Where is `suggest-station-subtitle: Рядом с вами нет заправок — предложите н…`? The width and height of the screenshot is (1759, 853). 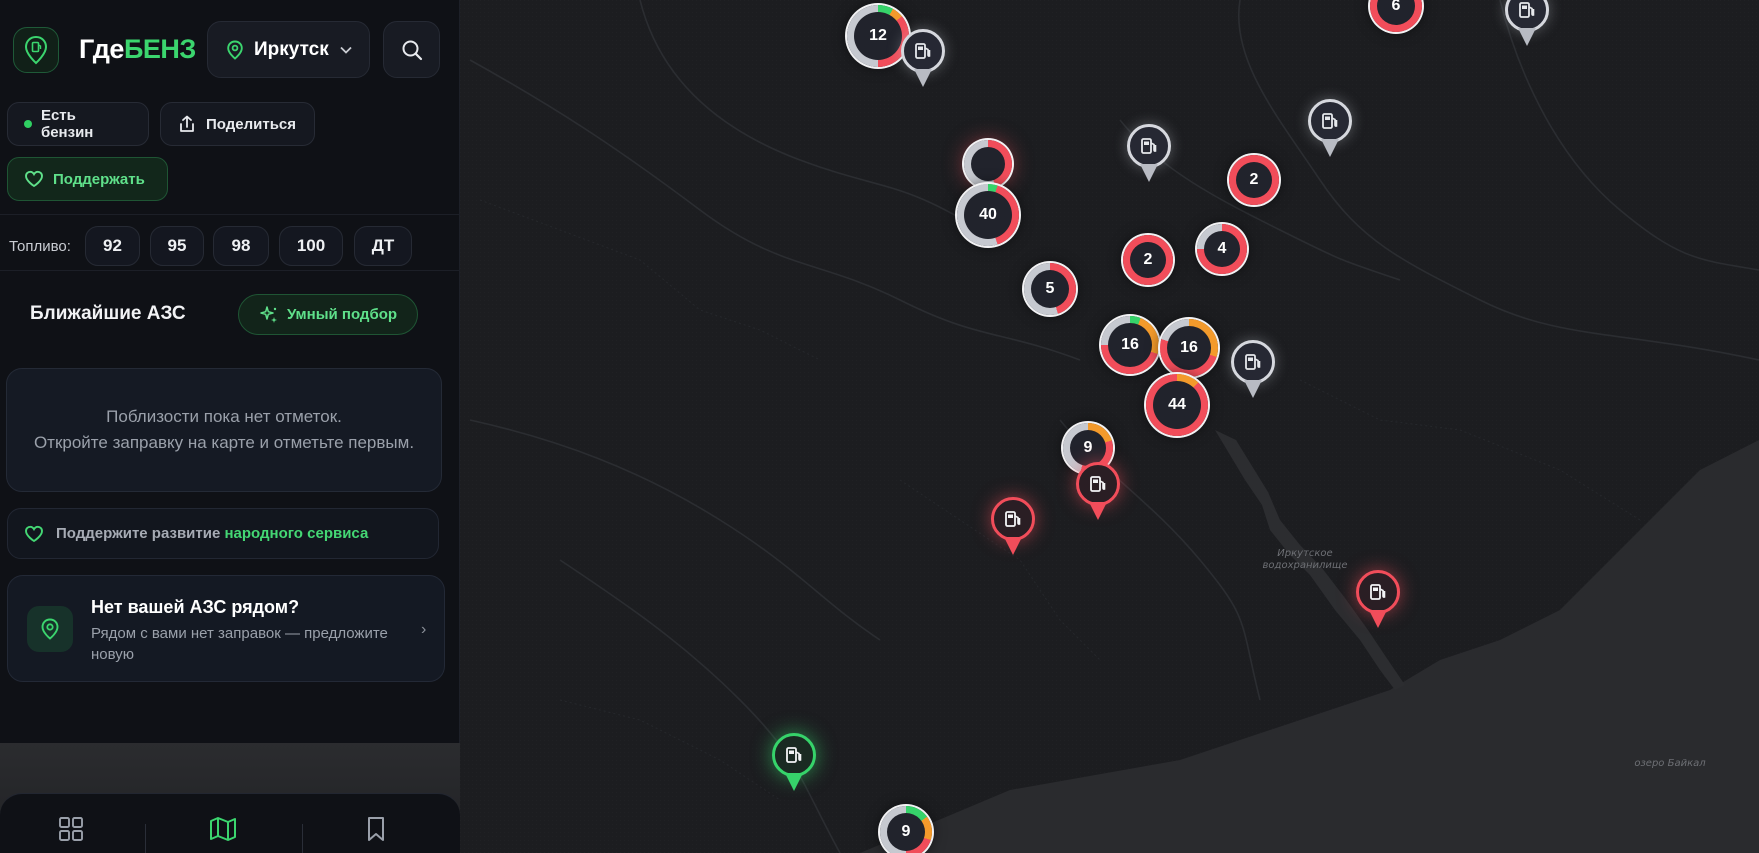
suggest-station-subtitle: Рядом с вами нет заправок — предложите н… is located at coordinates (239, 644).